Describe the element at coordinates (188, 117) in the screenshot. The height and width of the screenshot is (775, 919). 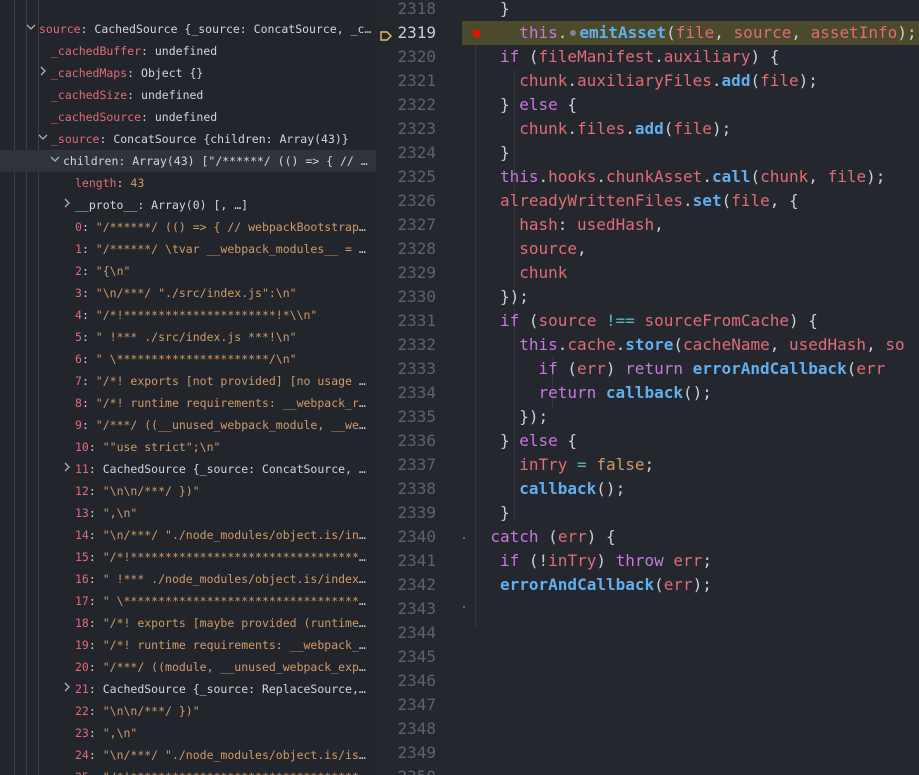
I see `variable-row: _cachedSource: undefined` at that location.